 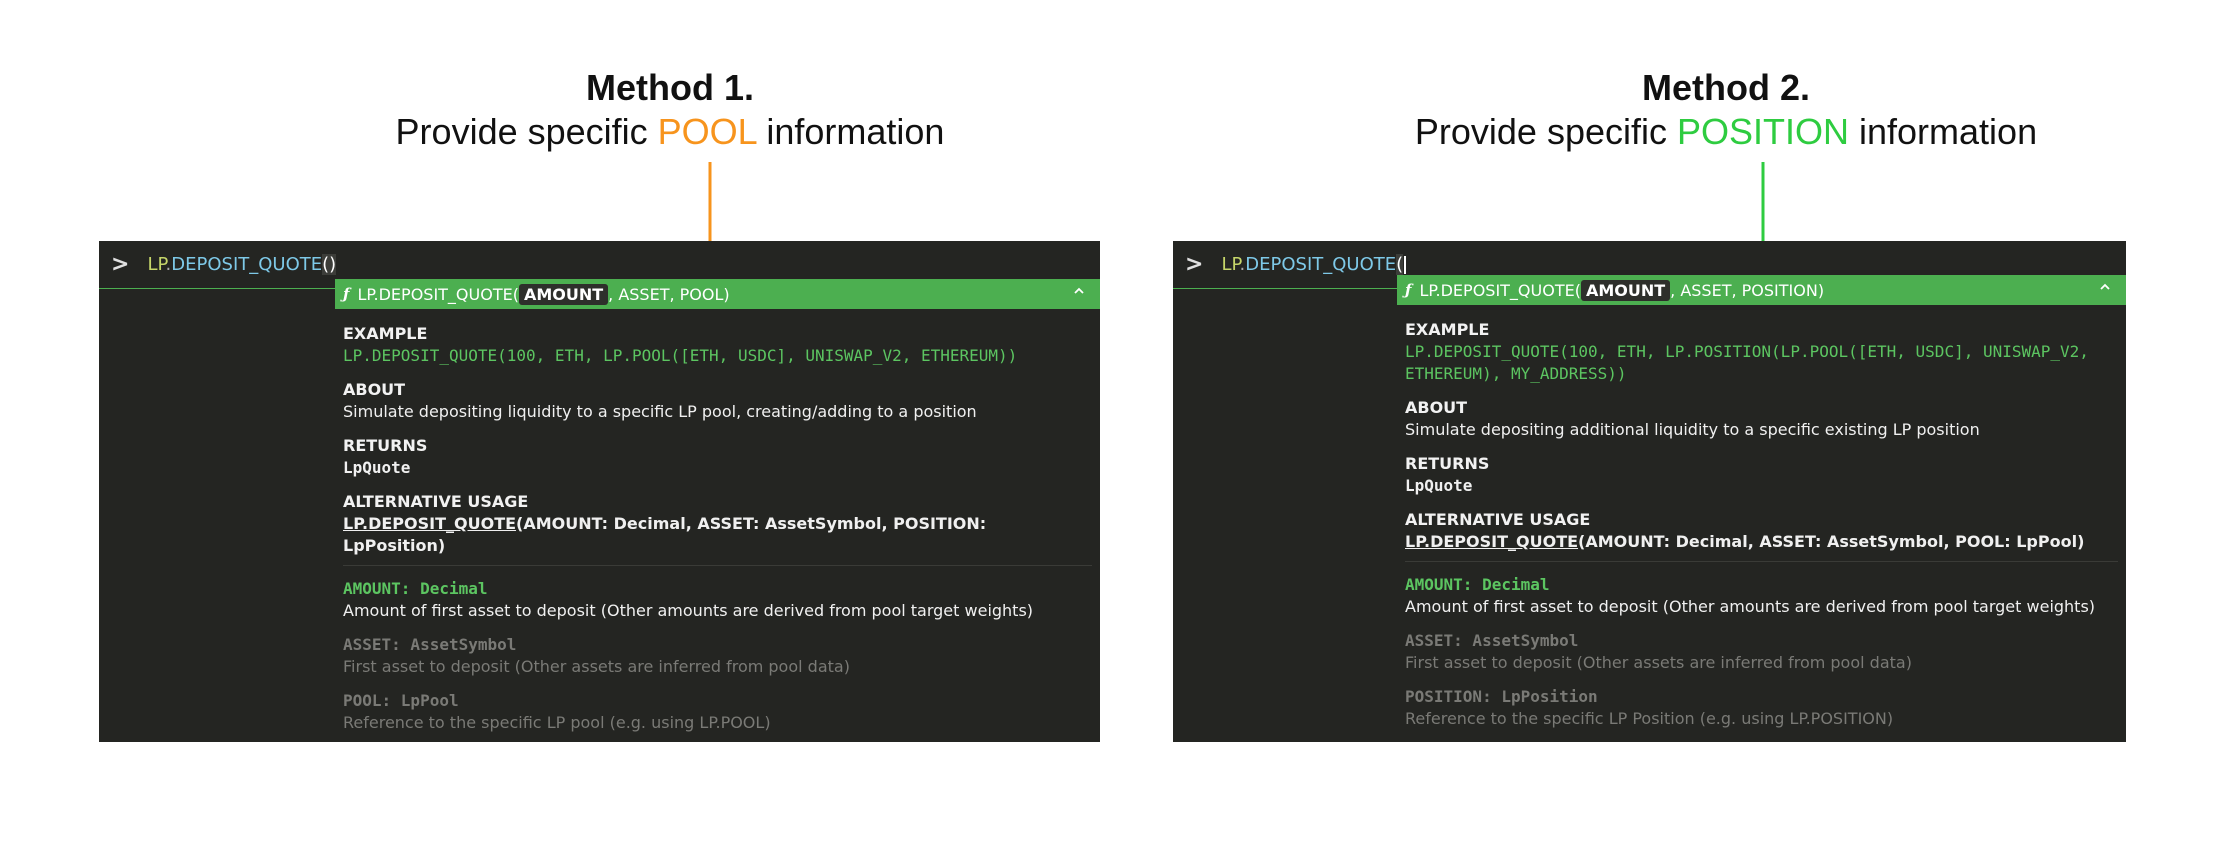 I want to click on signature-bar: ƒ LP.DEPOSIT_QUOTE(AMOUNT, ASSET, POOL), so click(x=717, y=294).